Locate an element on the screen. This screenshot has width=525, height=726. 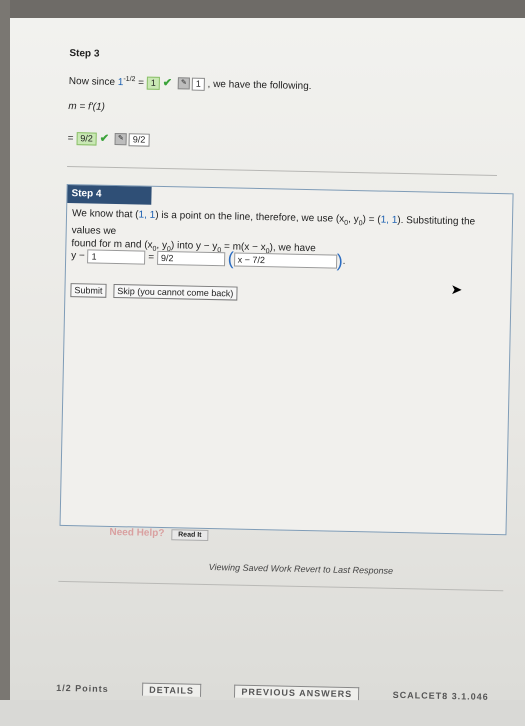
step3-answer-2: 9/2 is located at coordinates (86, 139).